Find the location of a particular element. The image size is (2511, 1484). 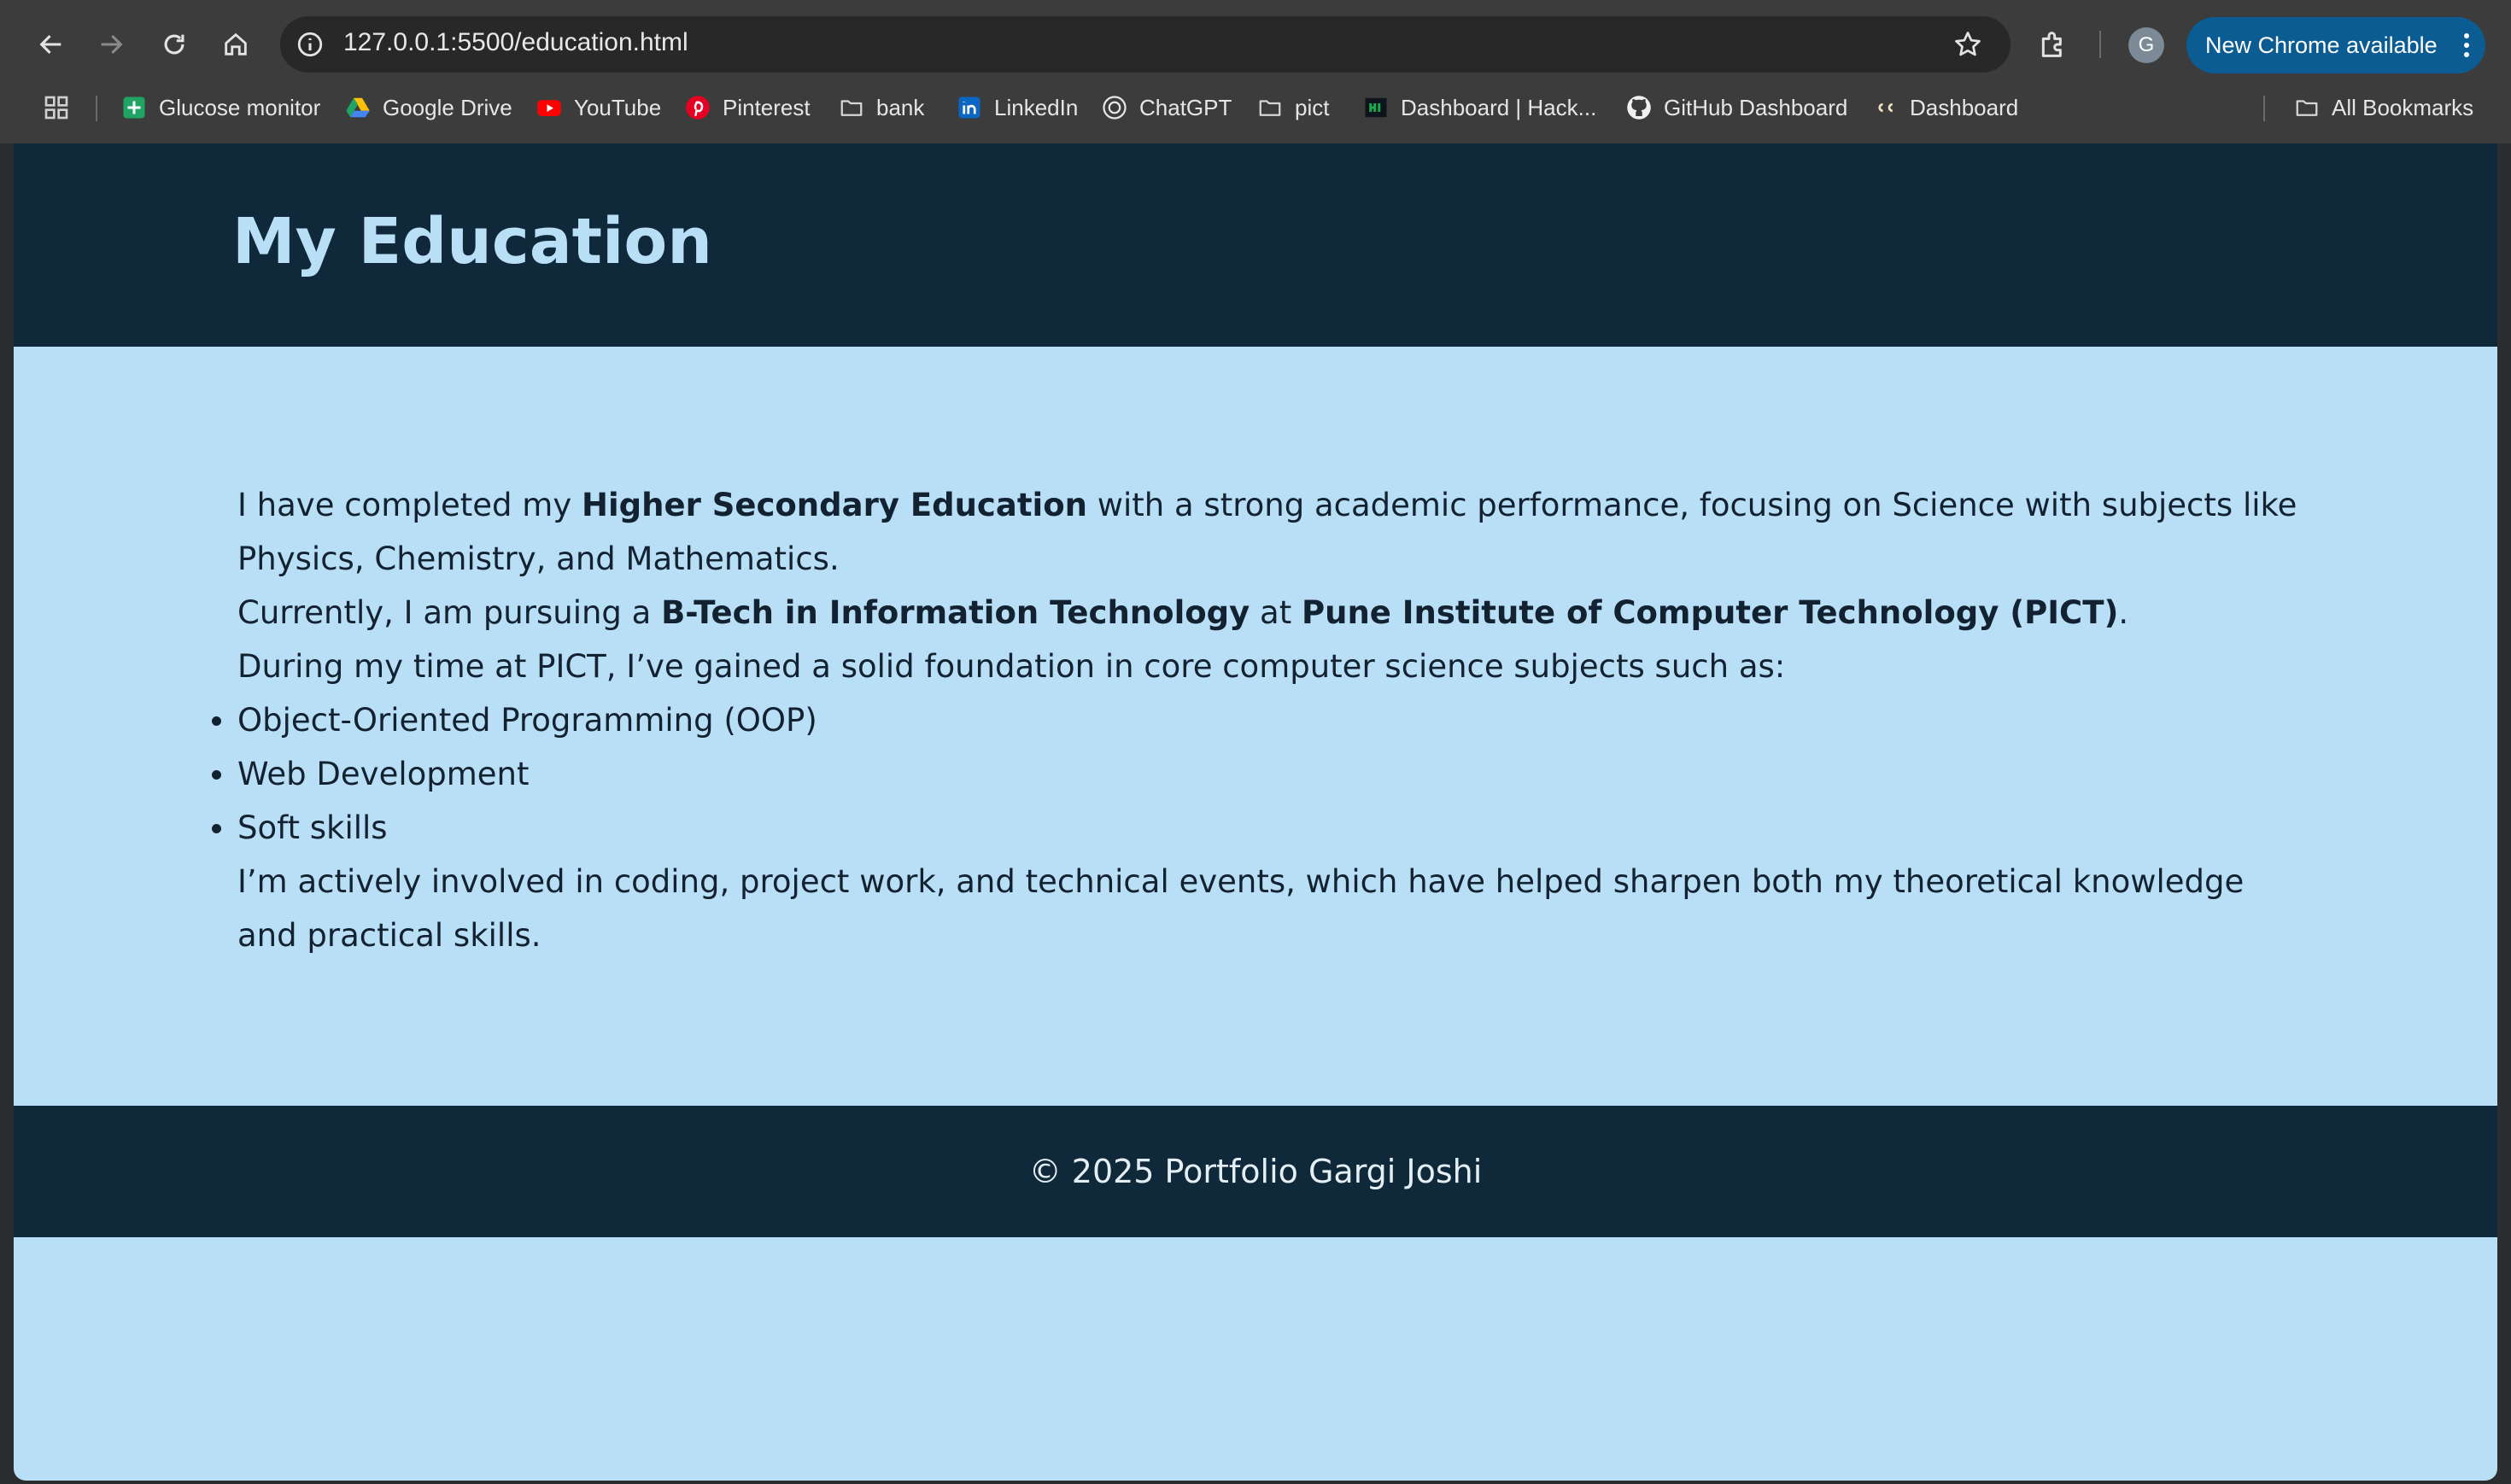

list-item: Object-Oriented Programming (OOP) is located at coordinates (1258, 720).